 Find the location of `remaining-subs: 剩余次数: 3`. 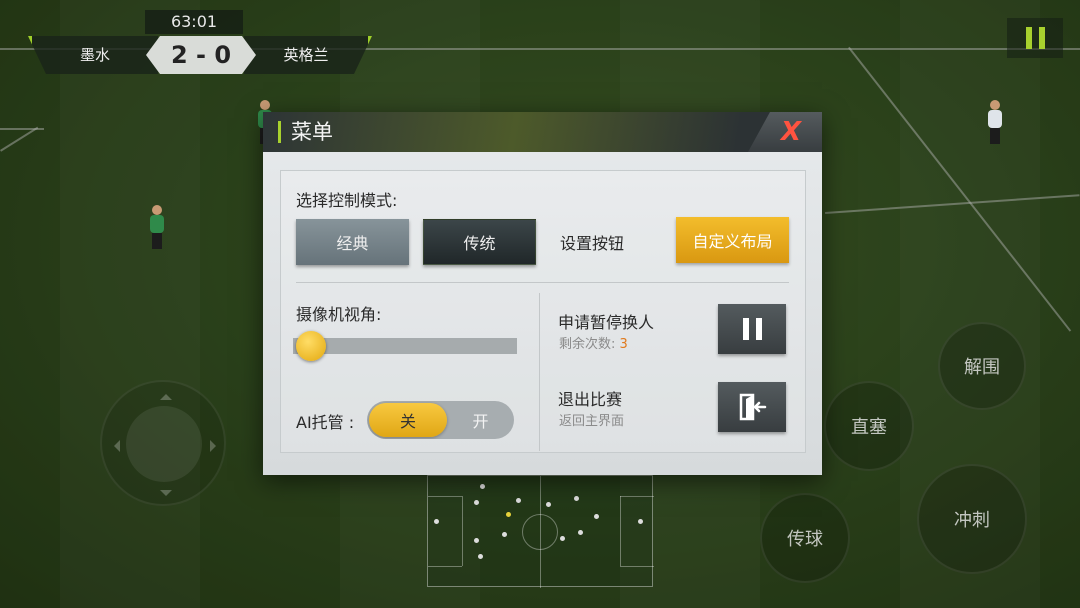

remaining-subs: 剩余次数: 3 is located at coordinates (593, 344).